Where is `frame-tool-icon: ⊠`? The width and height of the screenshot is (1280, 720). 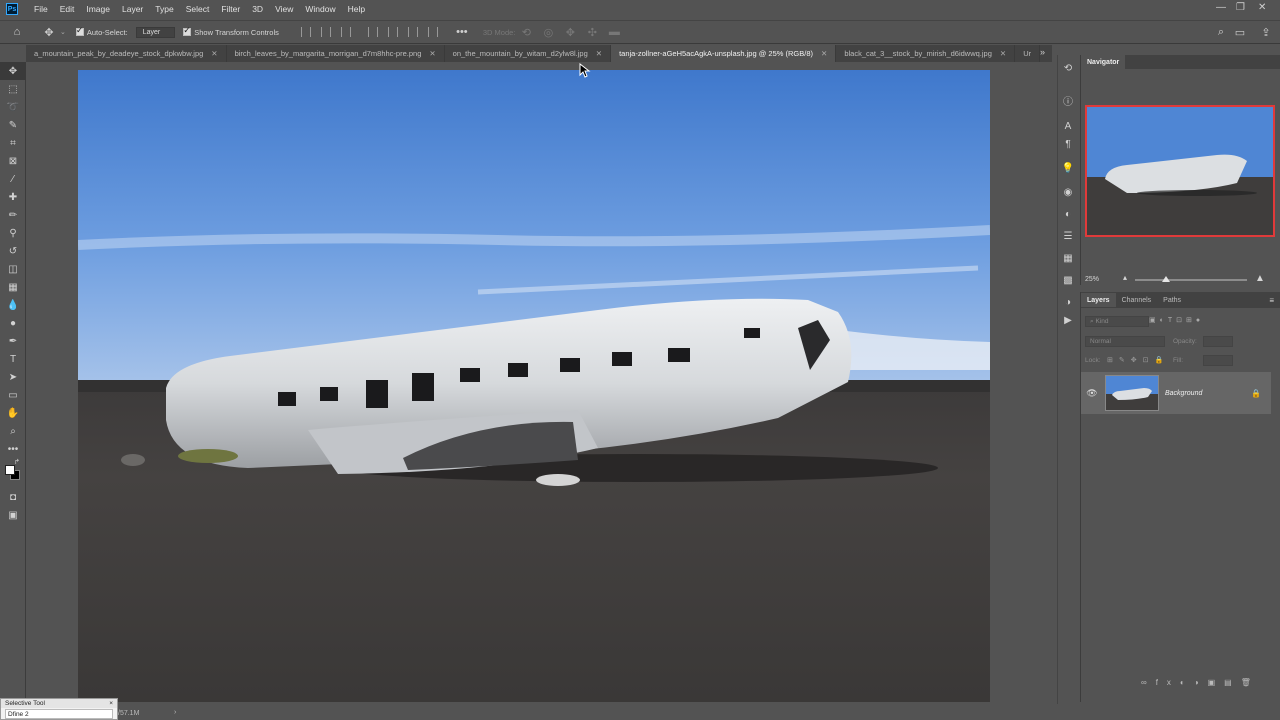 frame-tool-icon: ⊠ is located at coordinates (13, 161).